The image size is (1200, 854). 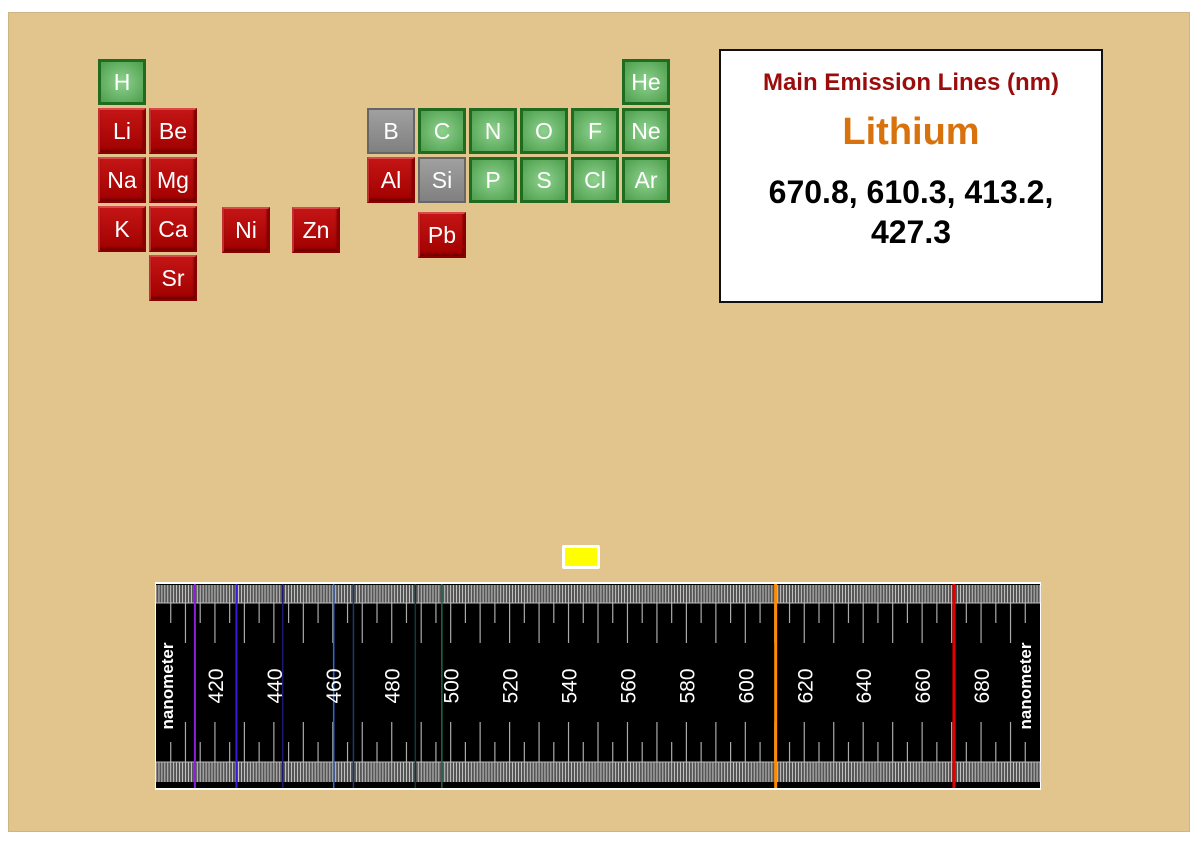 What do you see at coordinates (393, 685) in the screenshot?
I see `tick-label: 480` at bounding box center [393, 685].